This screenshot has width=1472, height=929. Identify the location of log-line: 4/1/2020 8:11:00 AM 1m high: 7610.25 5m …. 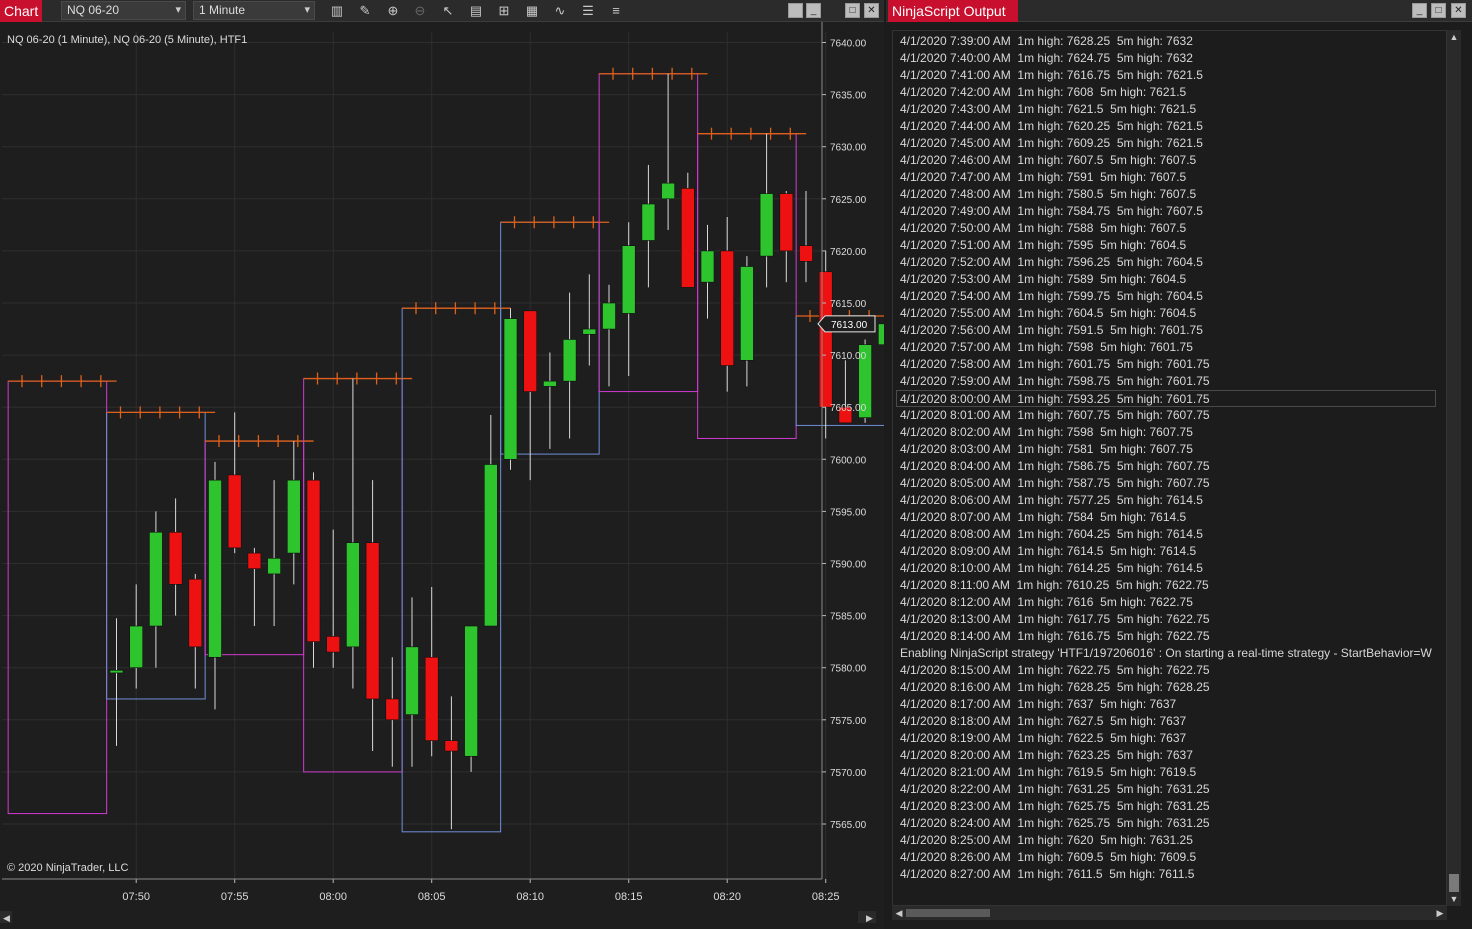
(1054, 585).